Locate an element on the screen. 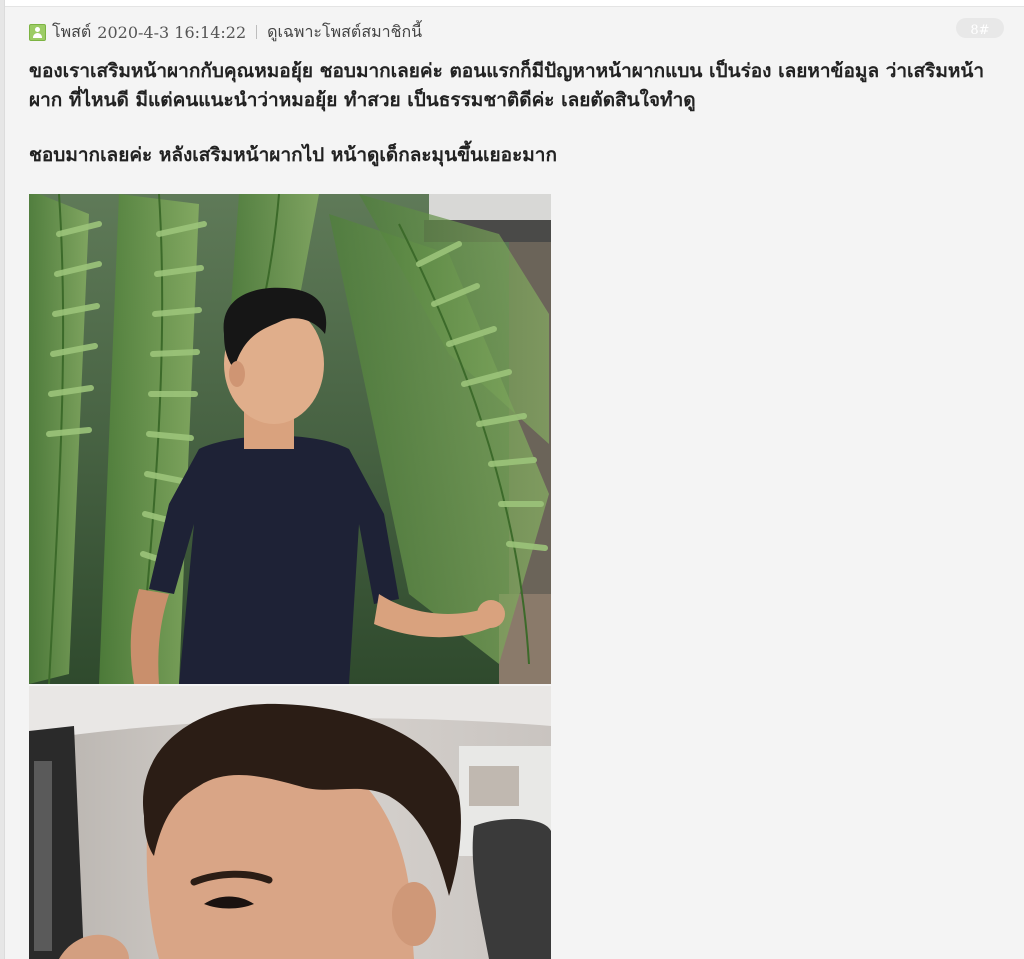 The height and width of the screenshot is (959, 1024). user-icon is located at coordinates (37, 32).